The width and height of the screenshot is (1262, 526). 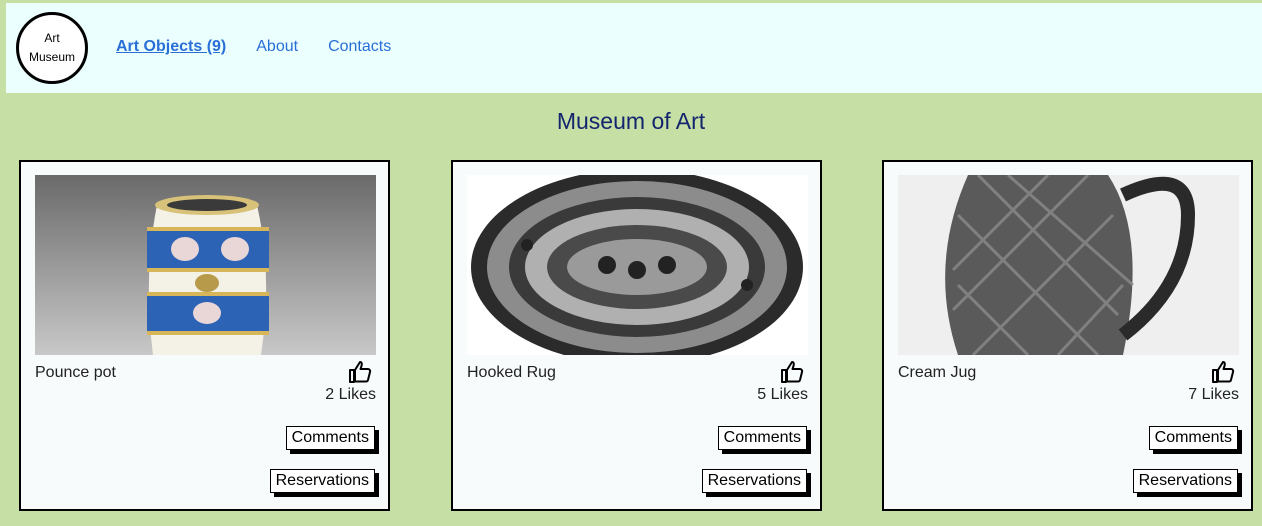 I want to click on logo-line-1: Art, so click(x=52, y=38).